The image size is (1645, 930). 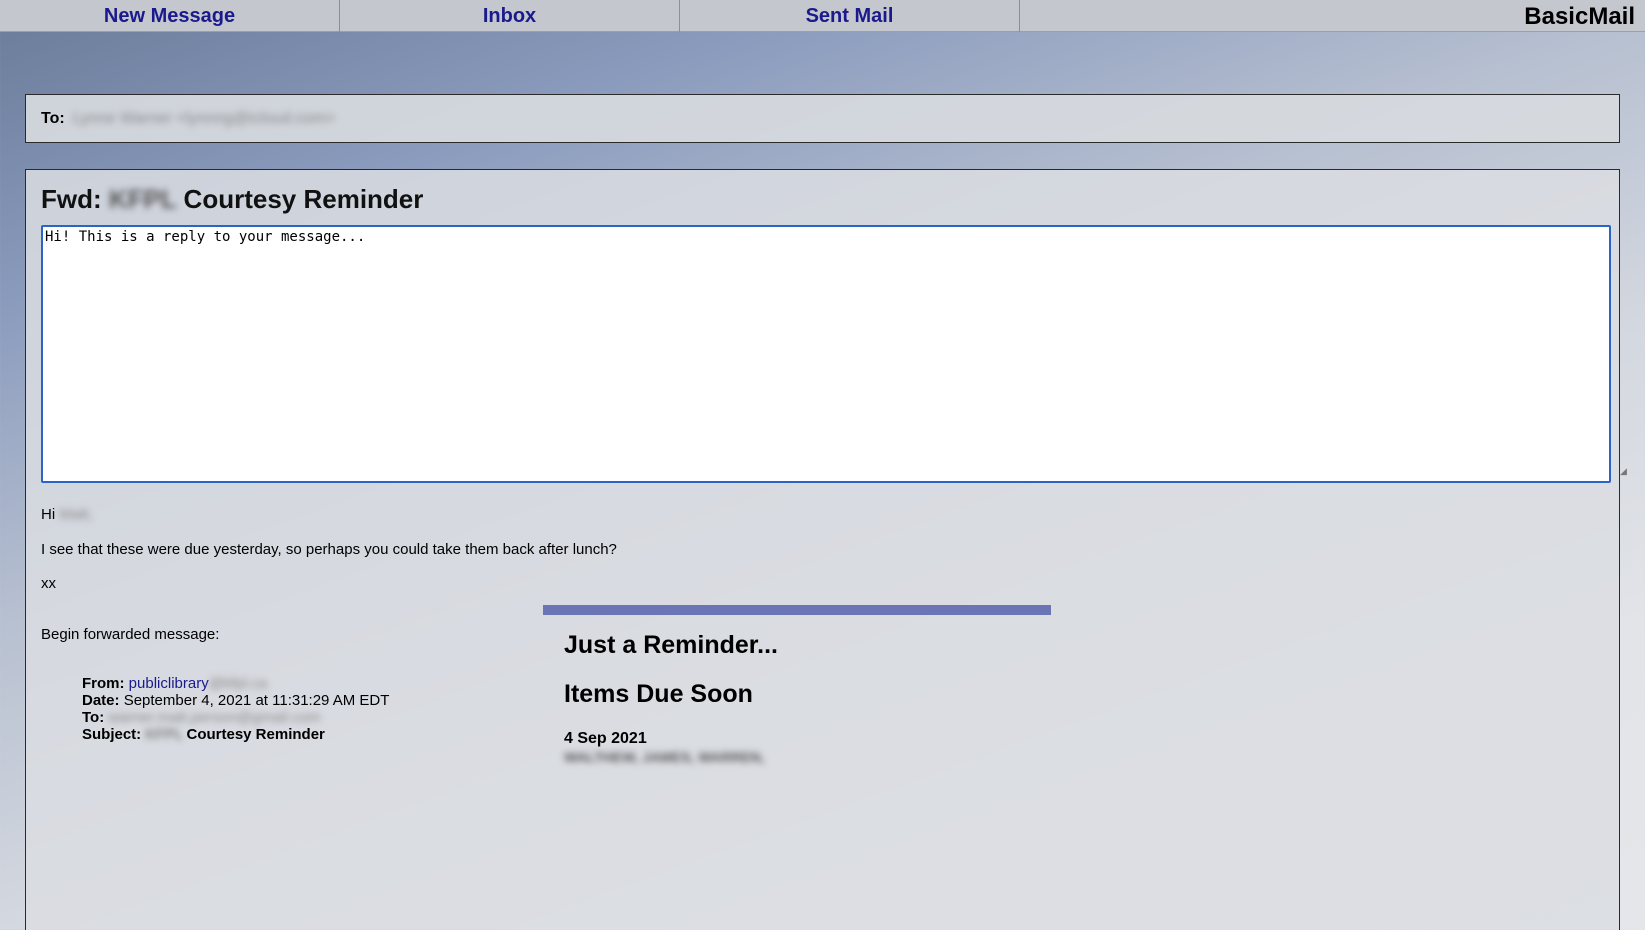 What do you see at coordinates (822, 118) in the screenshot?
I see `to-field: To: Lynne Warner <lynnng@icloud.com>` at bounding box center [822, 118].